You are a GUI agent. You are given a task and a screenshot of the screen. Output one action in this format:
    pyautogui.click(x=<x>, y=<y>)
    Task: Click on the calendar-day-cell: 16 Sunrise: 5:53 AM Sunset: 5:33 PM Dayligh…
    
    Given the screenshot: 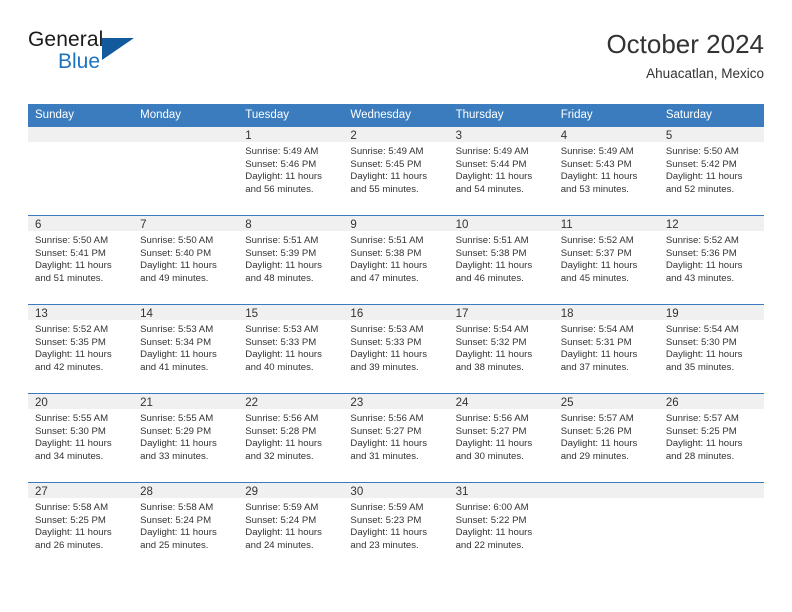 What is the action you would take?
    pyautogui.click(x=396, y=349)
    